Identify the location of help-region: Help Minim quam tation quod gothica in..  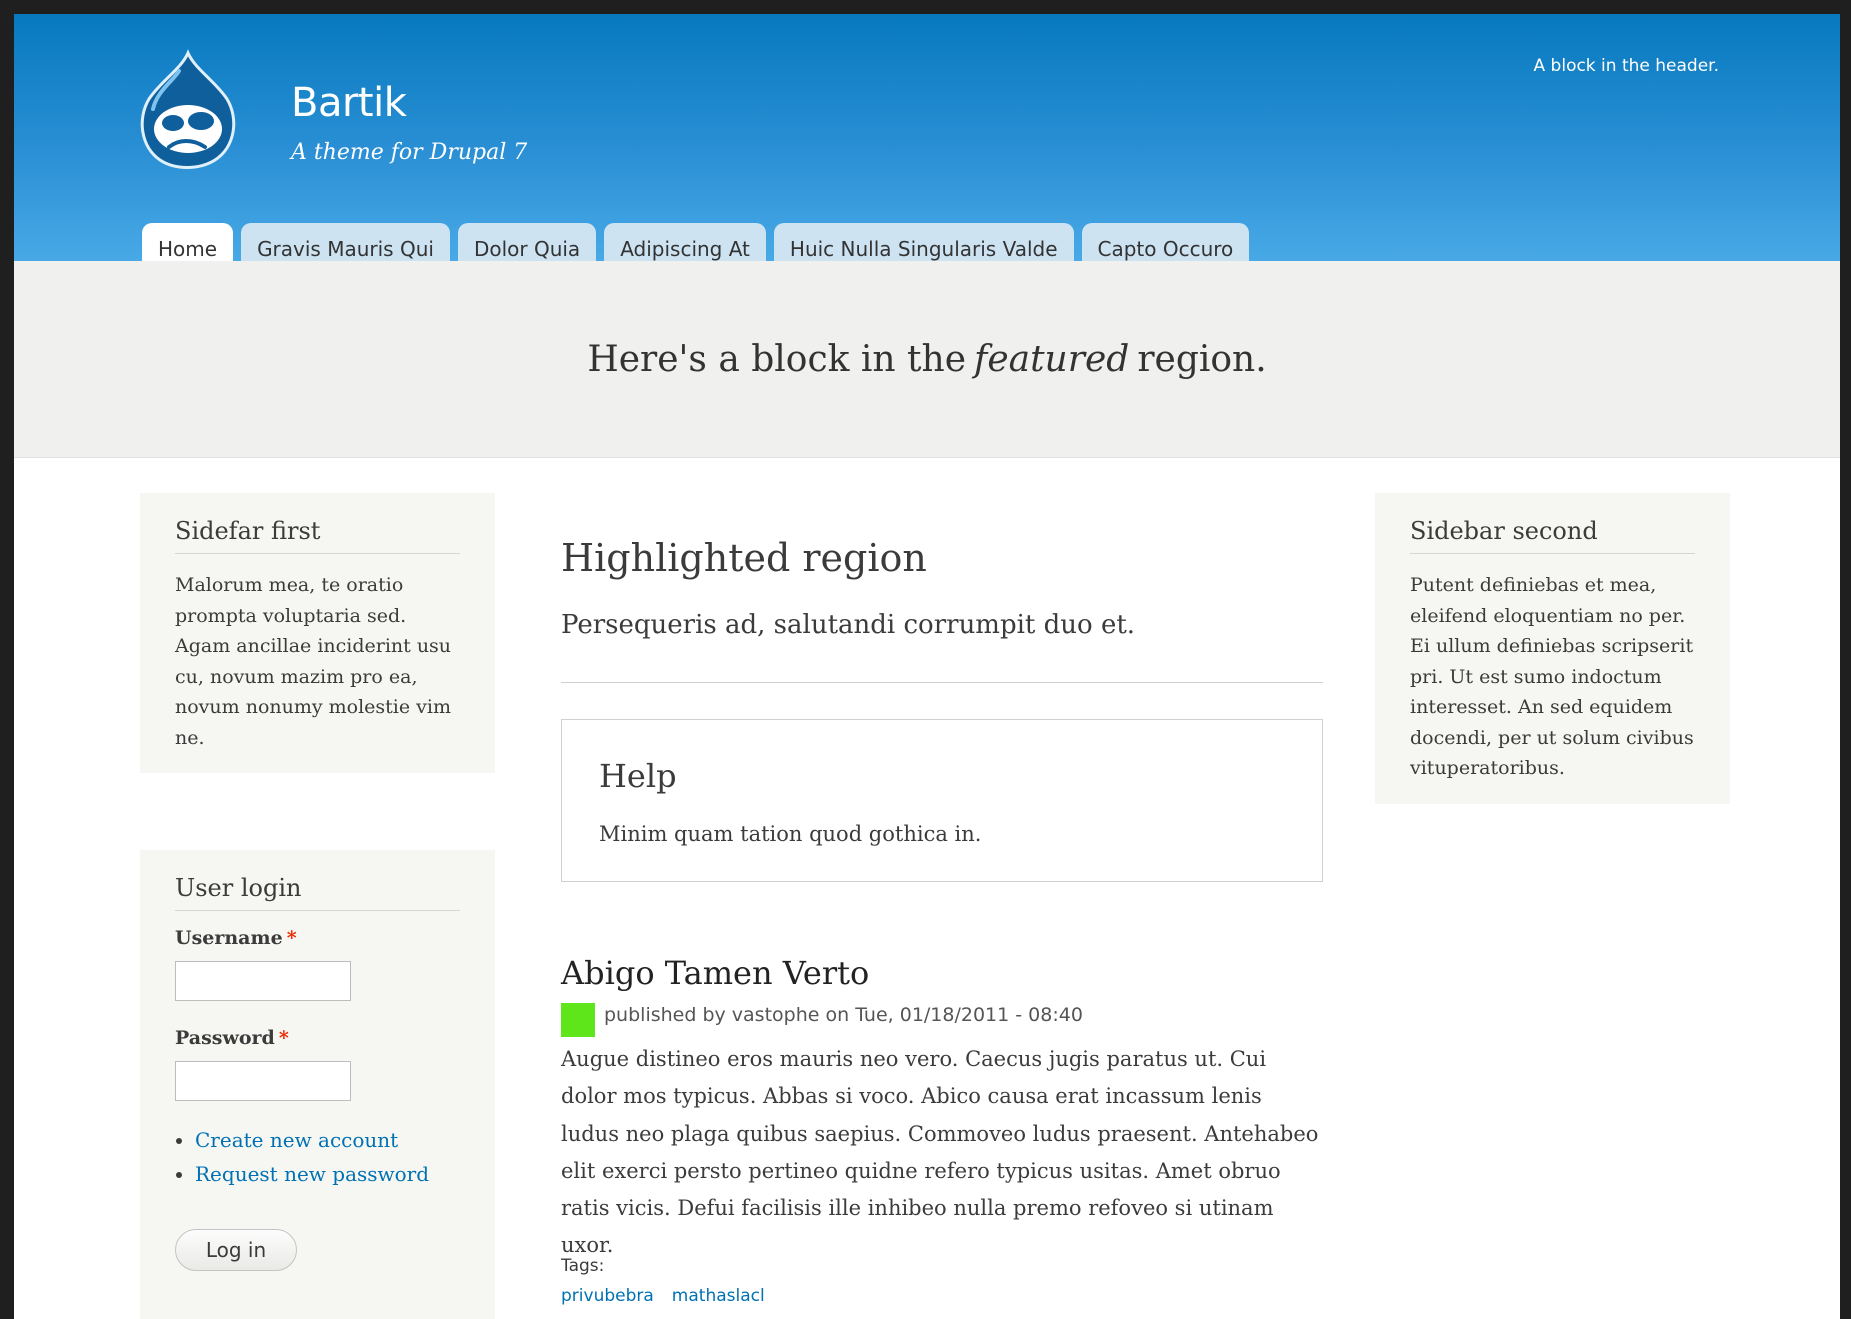
(942, 800).